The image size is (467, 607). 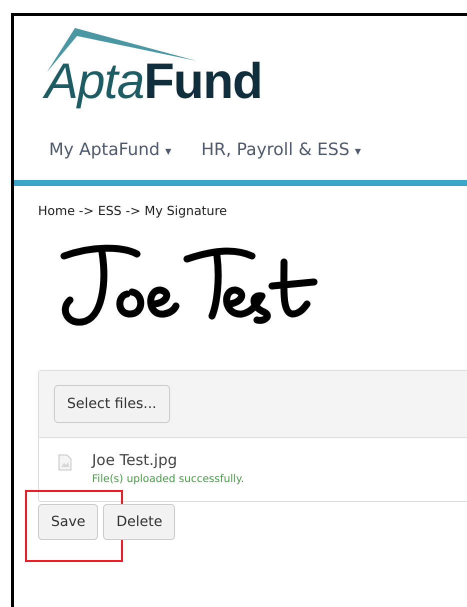 I want to click on nav-menu: HR, Payroll & ESS ▾, so click(x=281, y=160).